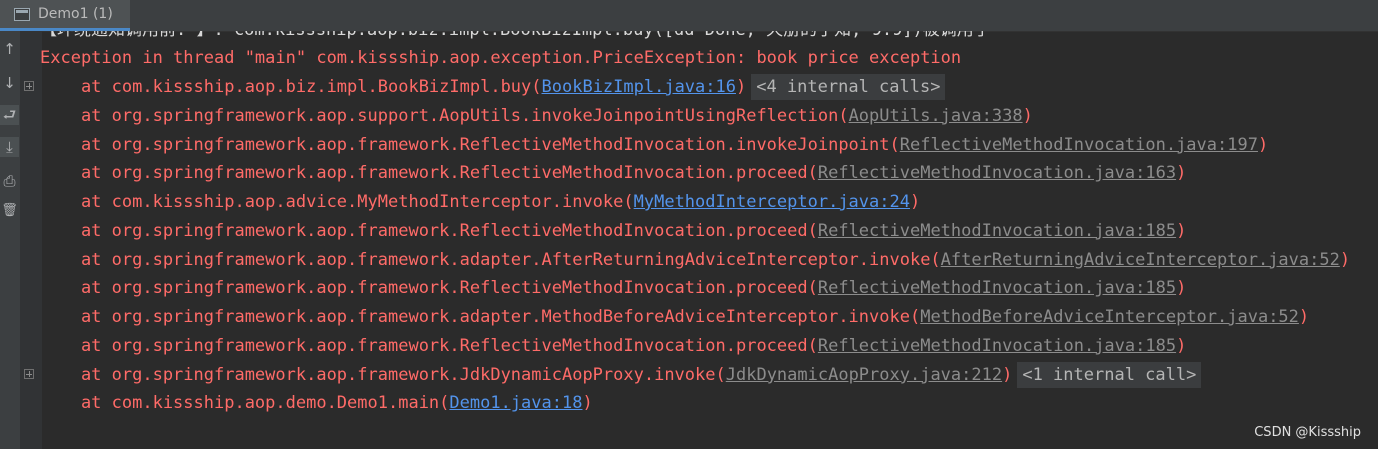 The height and width of the screenshot is (449, 1378). I want to click on source-link: AfterReturningAdviceInterceptor.java:52, so click(1140, 260).